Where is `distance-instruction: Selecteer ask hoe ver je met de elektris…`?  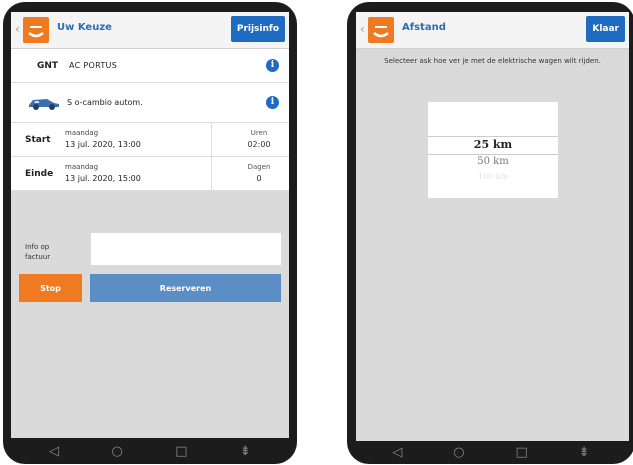 distance-instruction: Selecteer ask hoe ver je met de elektris… is located at coordinates (492, 61).